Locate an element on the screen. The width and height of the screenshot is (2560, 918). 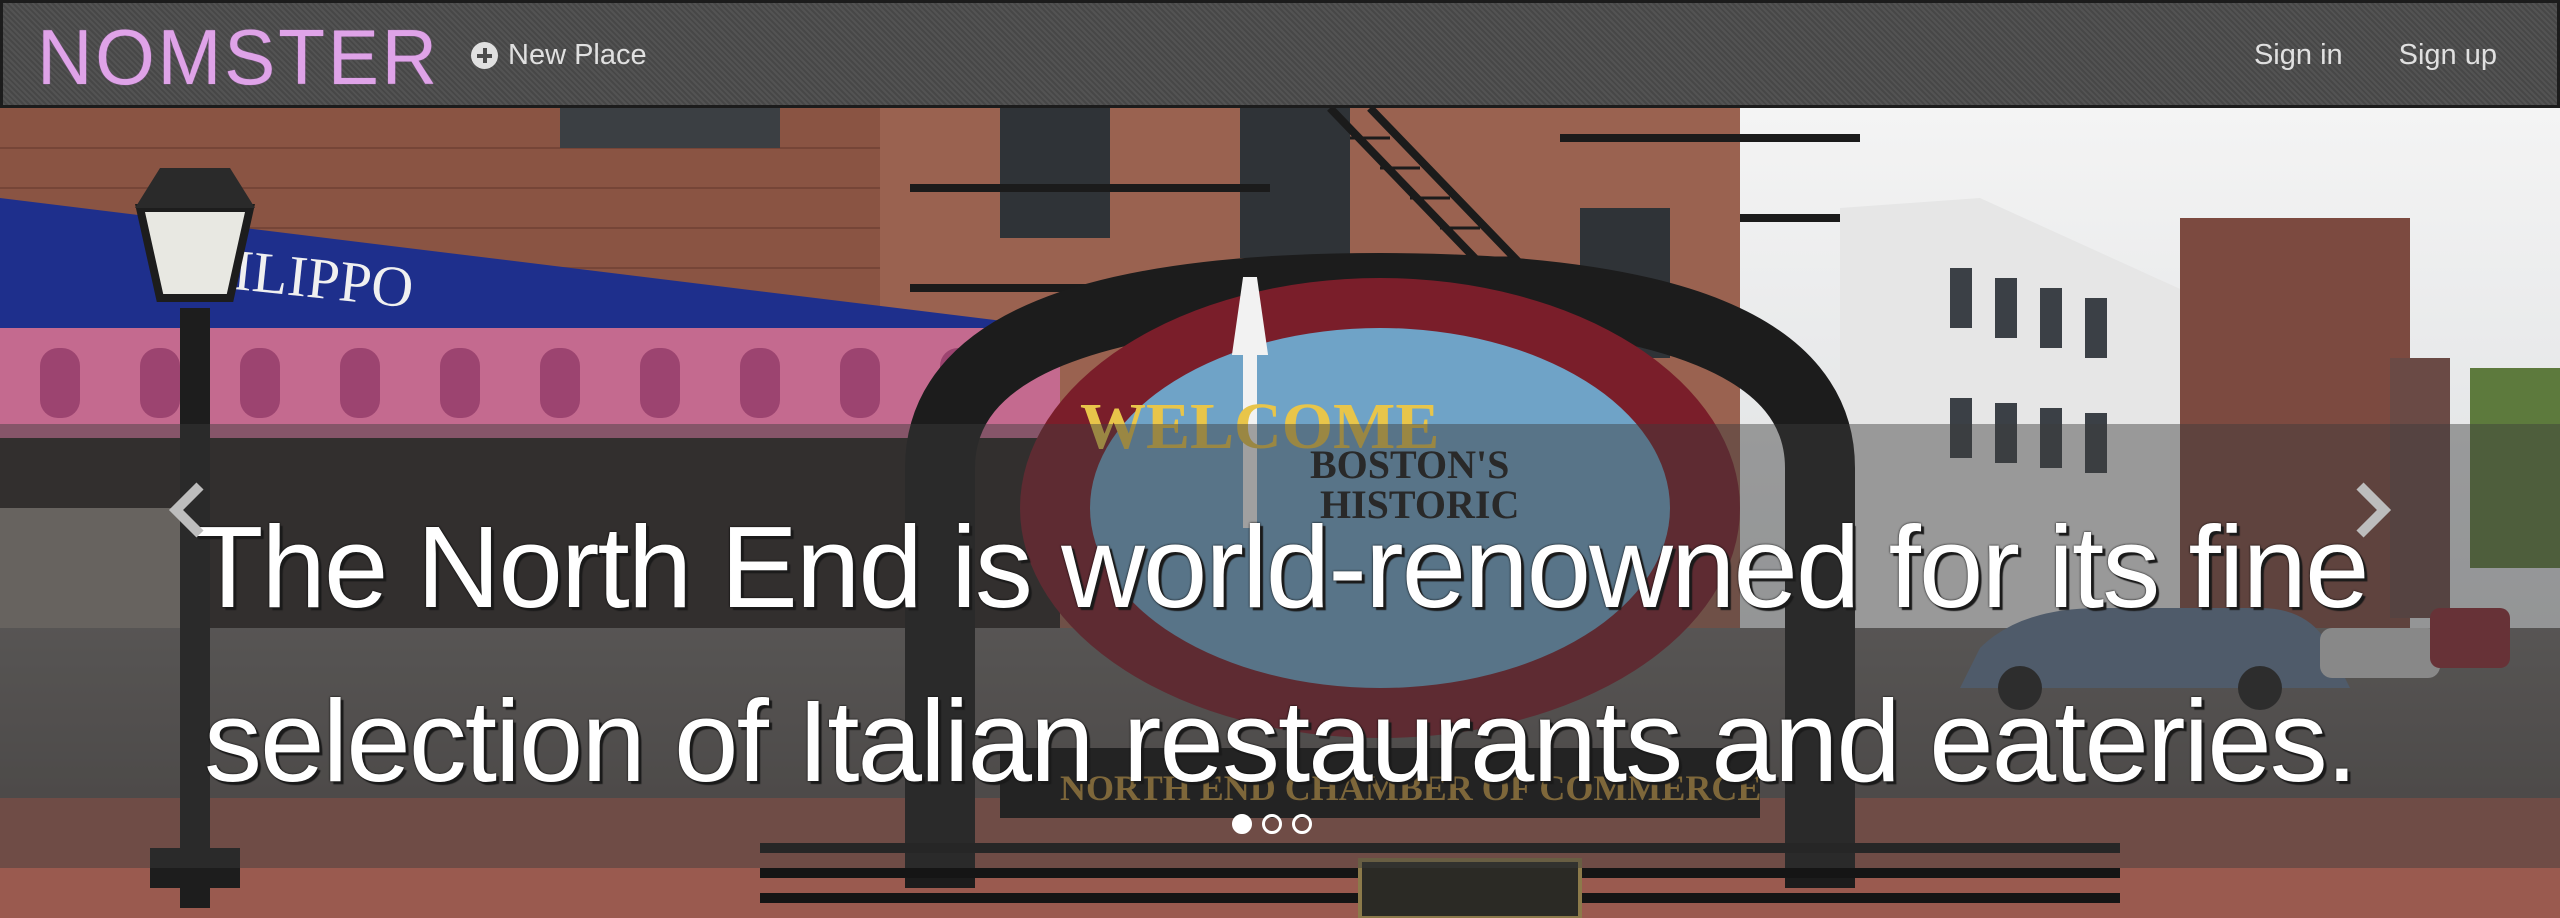
plus-circle-icon is located at coordinates (484, 55).